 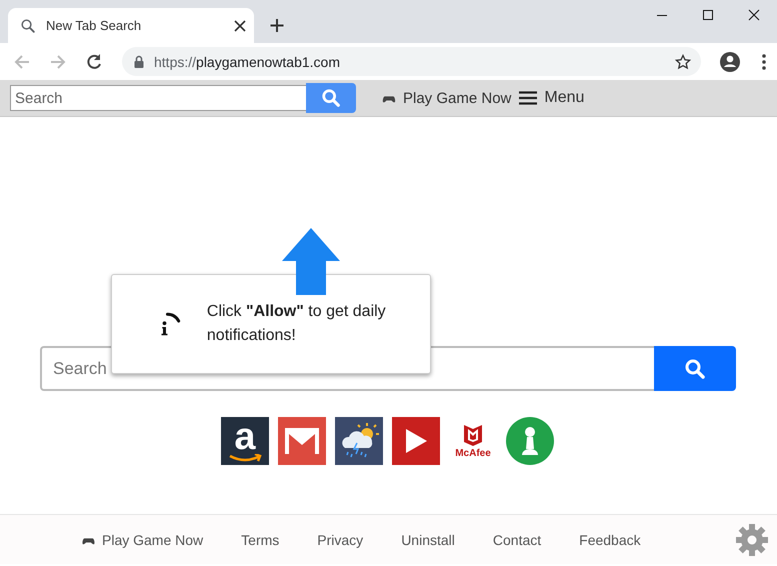 What do you see at coordinates (158, 98) in the screenshot?
I see `search-field: Search` at bounding box center [158, 98].